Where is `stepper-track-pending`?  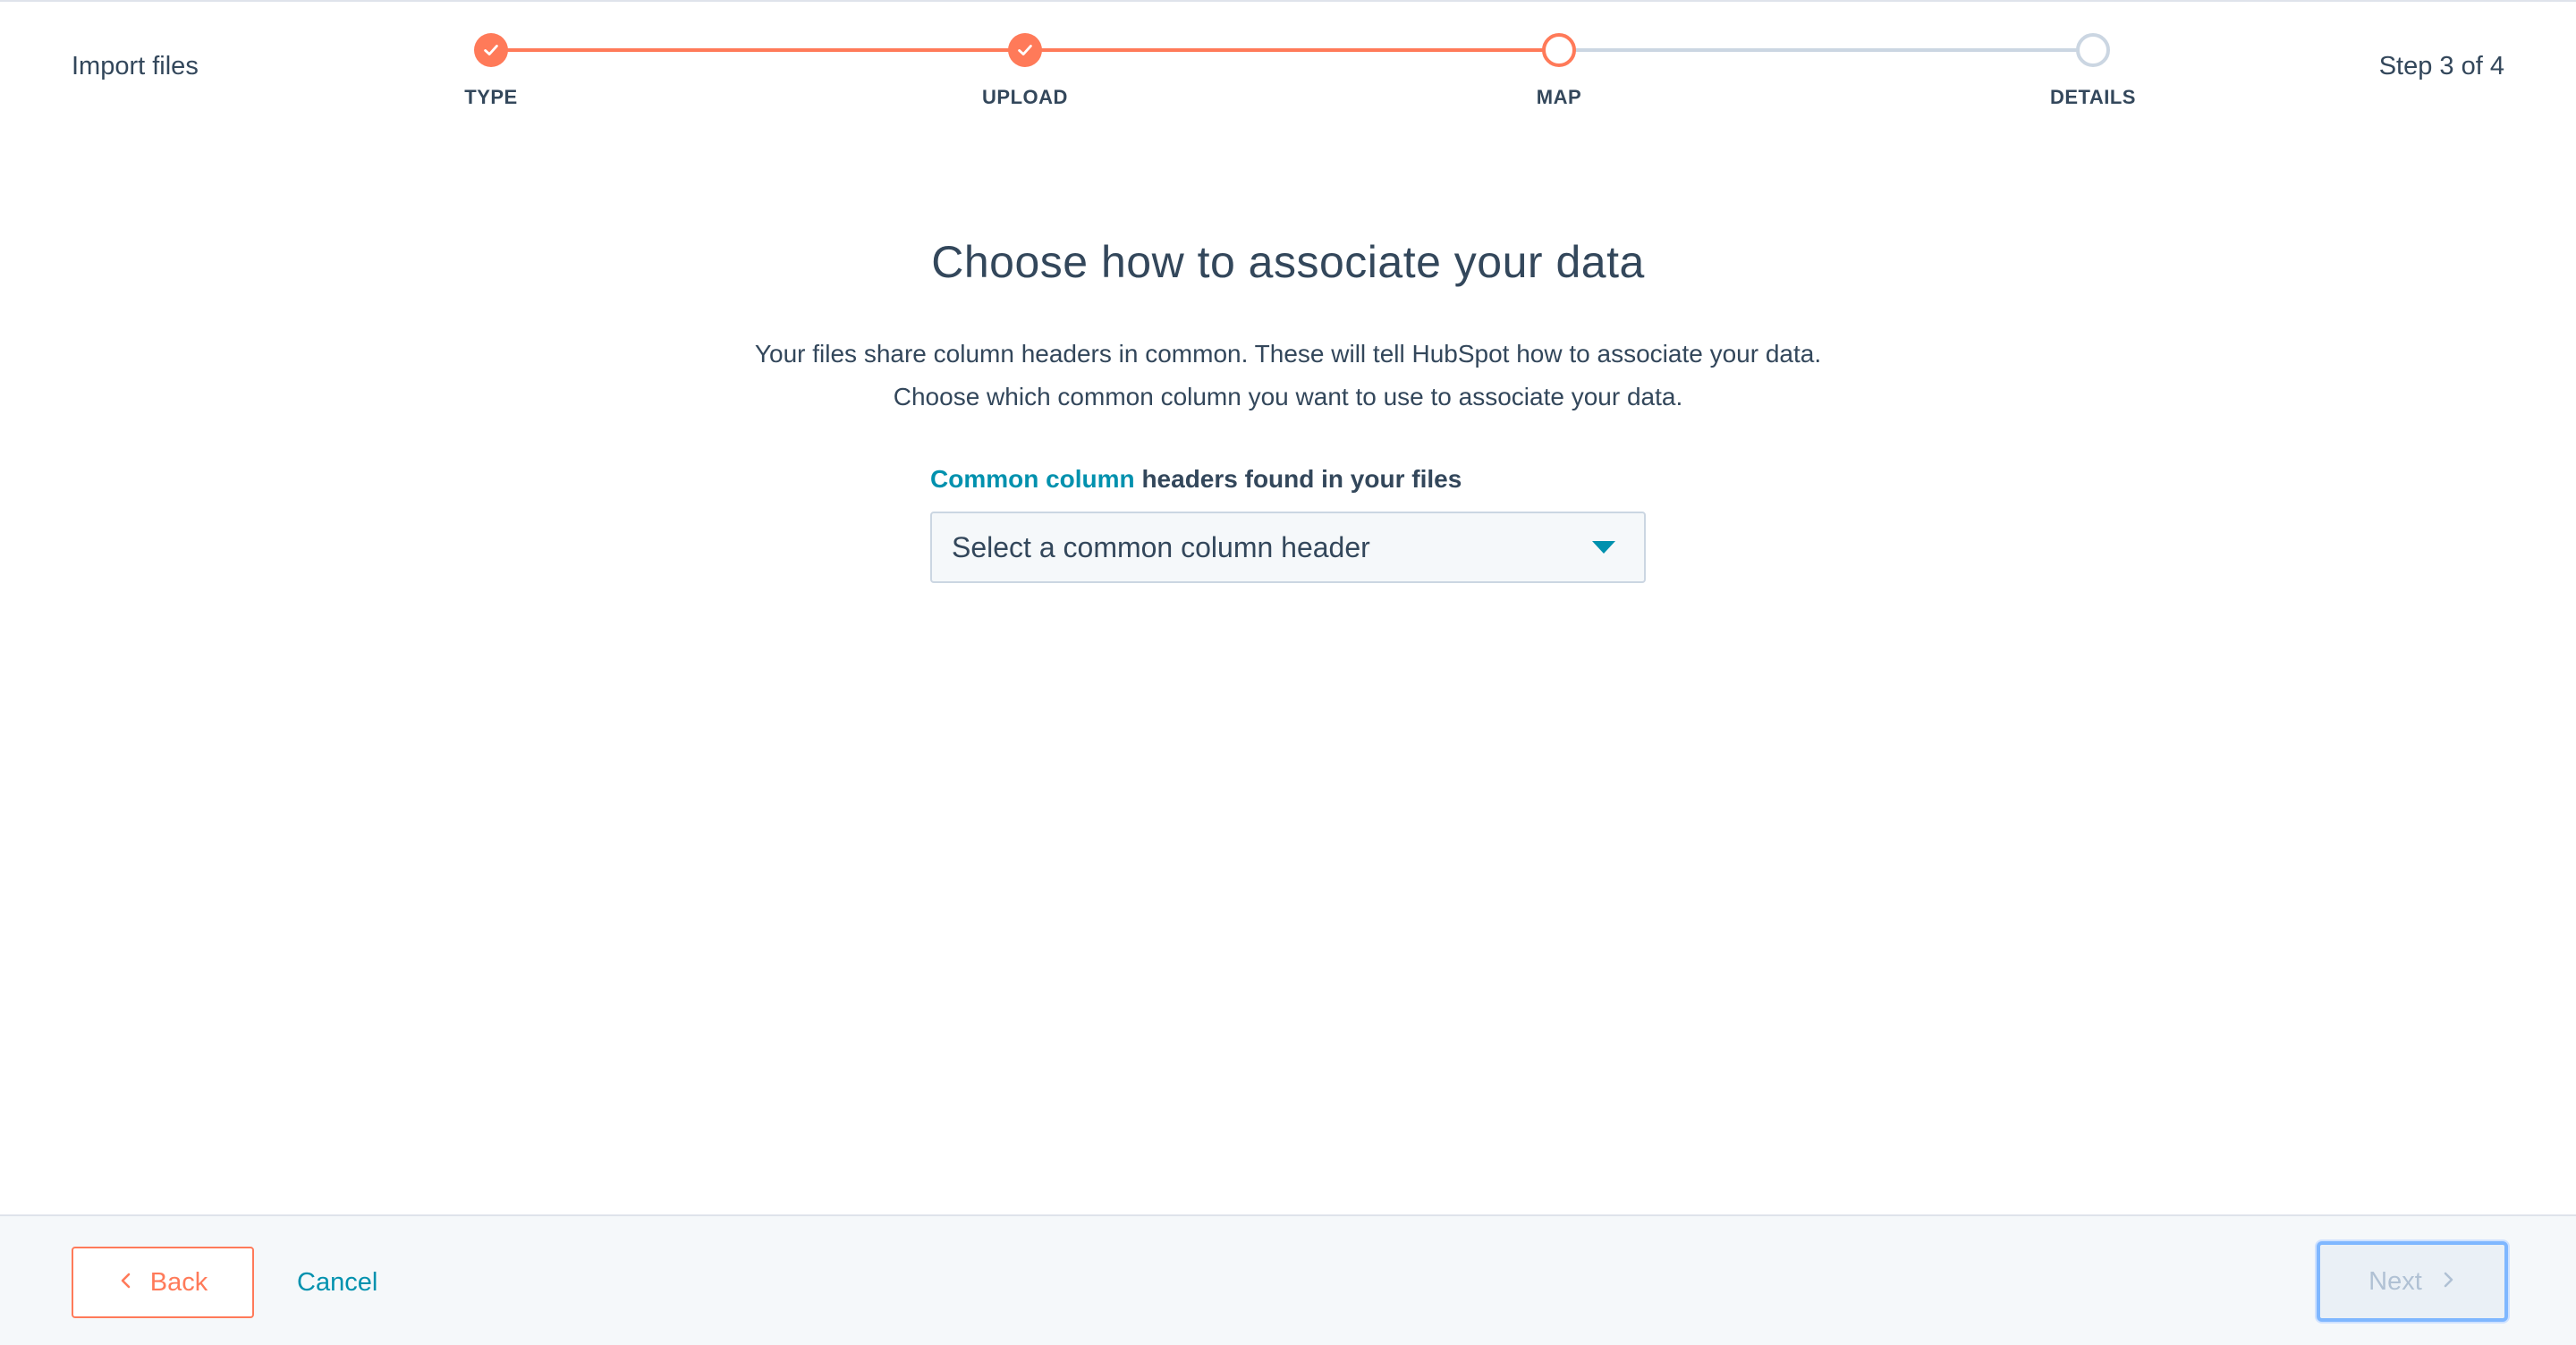
stepper-track-pending is located at coordinates (1826, 50).